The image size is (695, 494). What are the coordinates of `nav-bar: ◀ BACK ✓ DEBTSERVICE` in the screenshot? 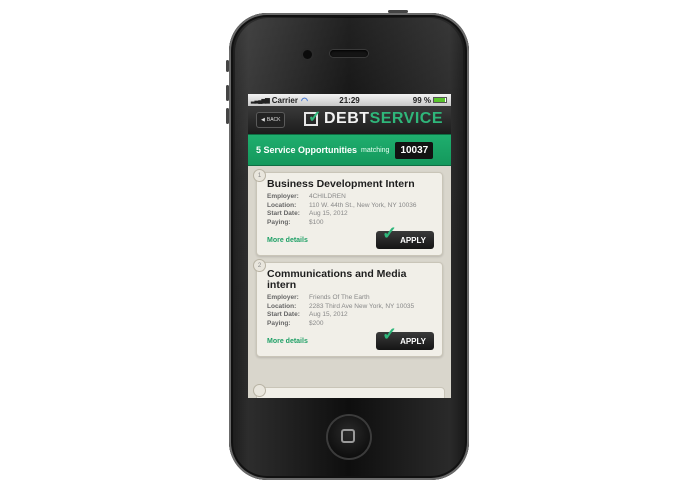 It's located at (349, 120).